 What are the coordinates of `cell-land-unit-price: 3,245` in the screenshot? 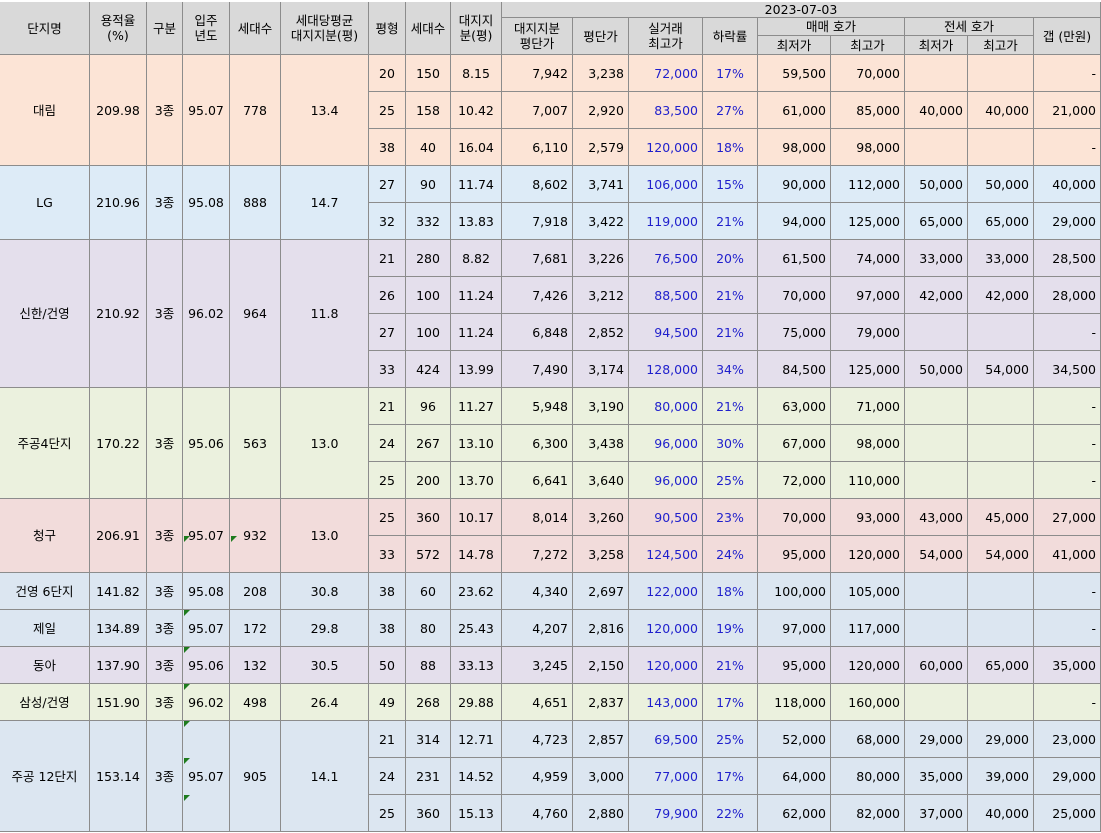 It's located at (537, 665).